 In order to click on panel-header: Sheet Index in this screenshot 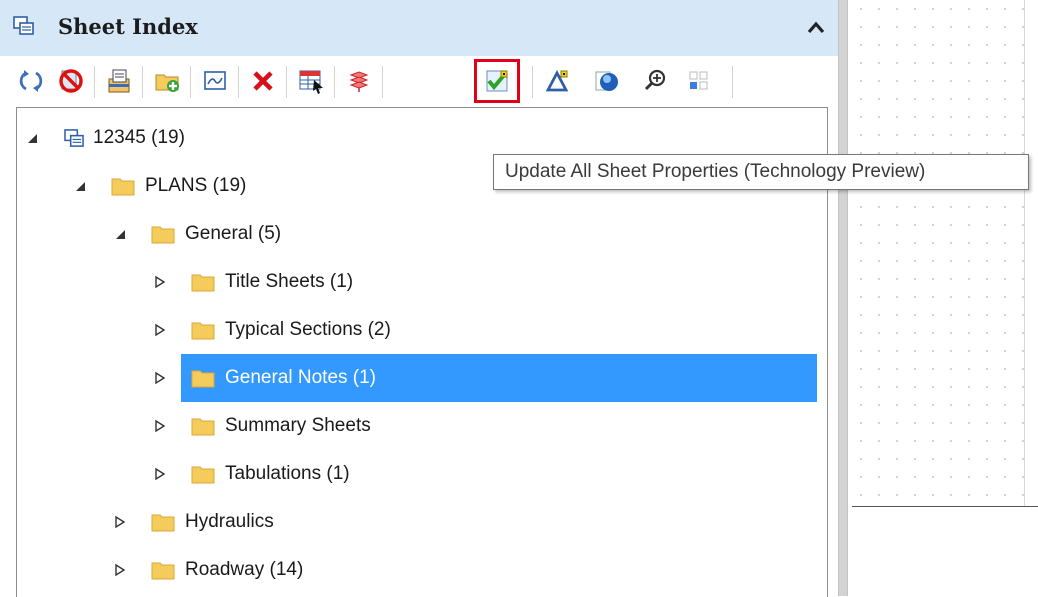, I will do `click(419, 28)`.